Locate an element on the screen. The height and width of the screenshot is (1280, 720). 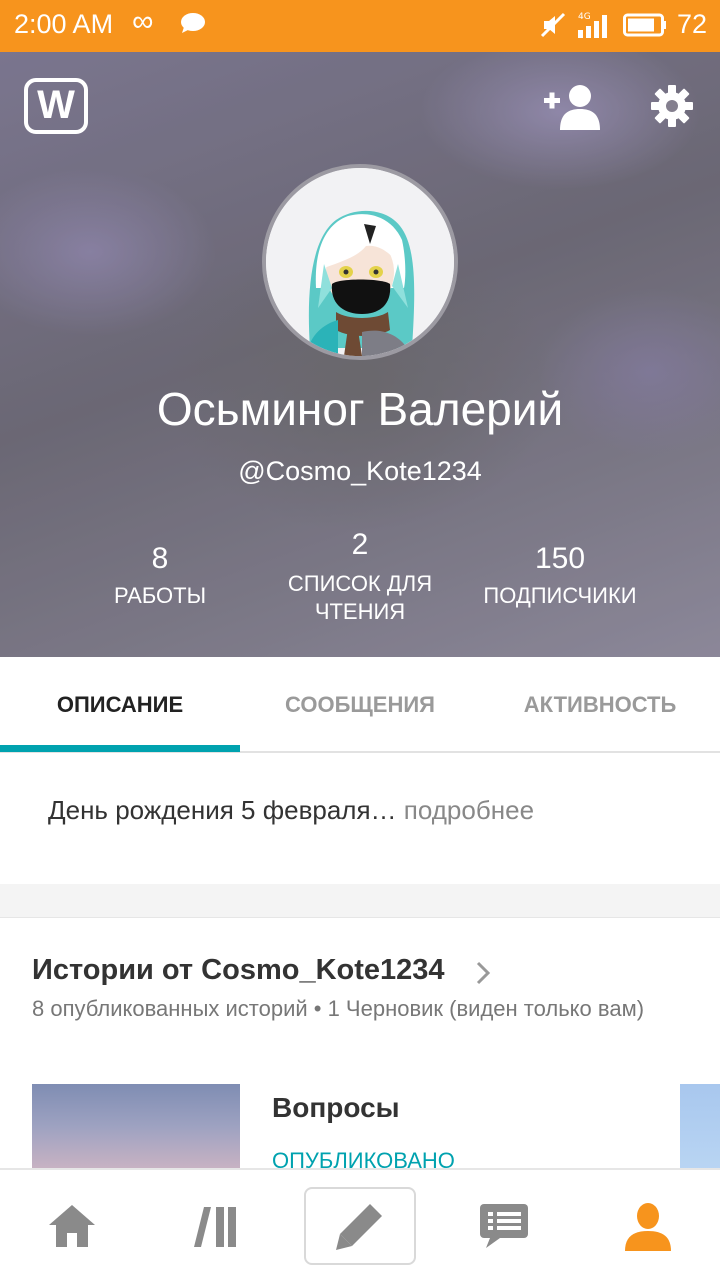
messages-icon is located at coordinates (504, 1226).